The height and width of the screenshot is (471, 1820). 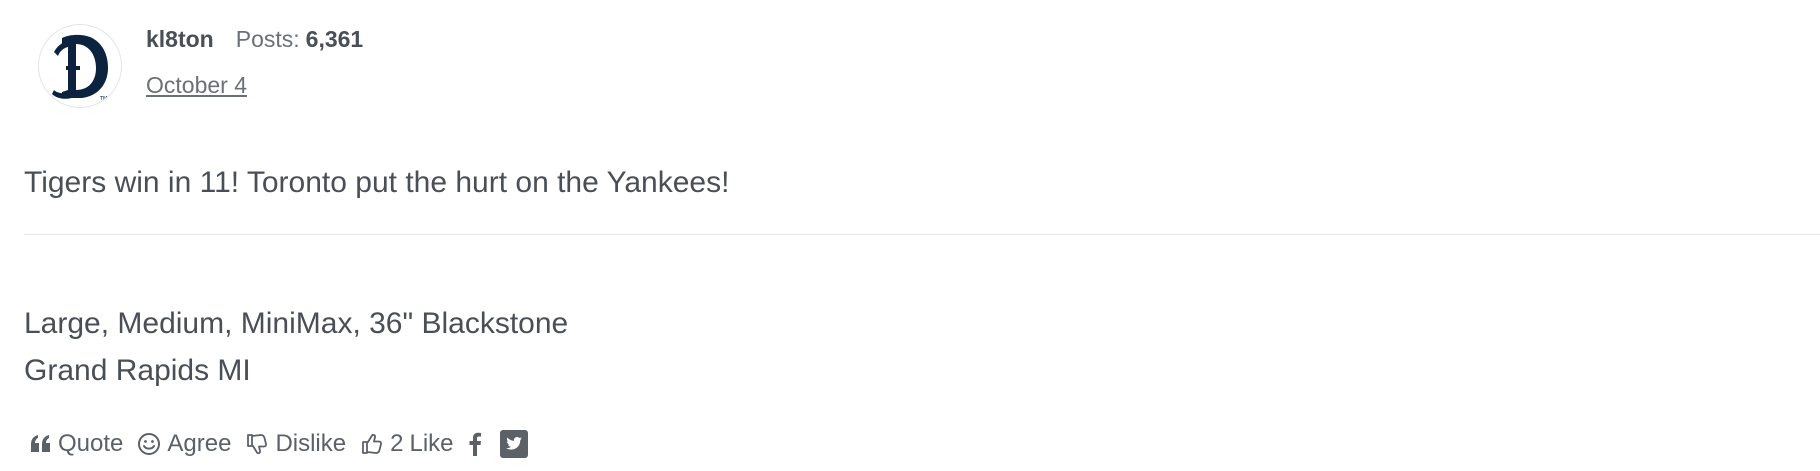 I want to click on quote-label: Quote, so click(x=91, y=443).